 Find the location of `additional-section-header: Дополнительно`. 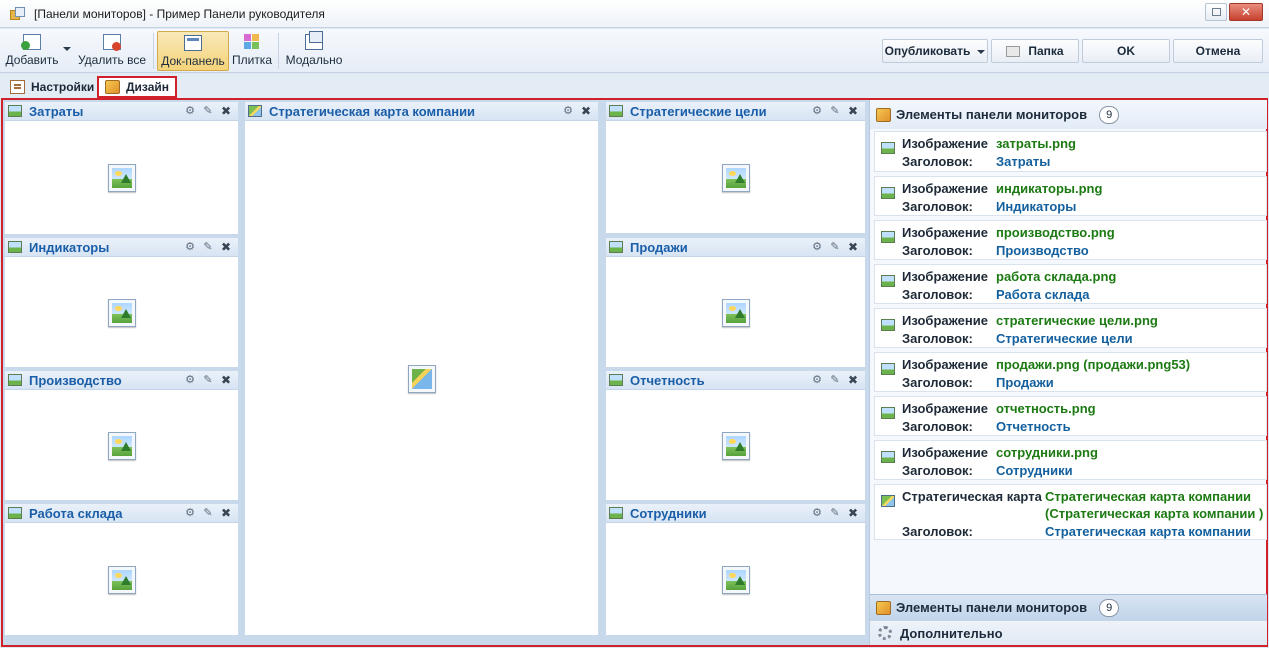

additional-section-header: Дополнительно is located at coordinates (1068, 632).